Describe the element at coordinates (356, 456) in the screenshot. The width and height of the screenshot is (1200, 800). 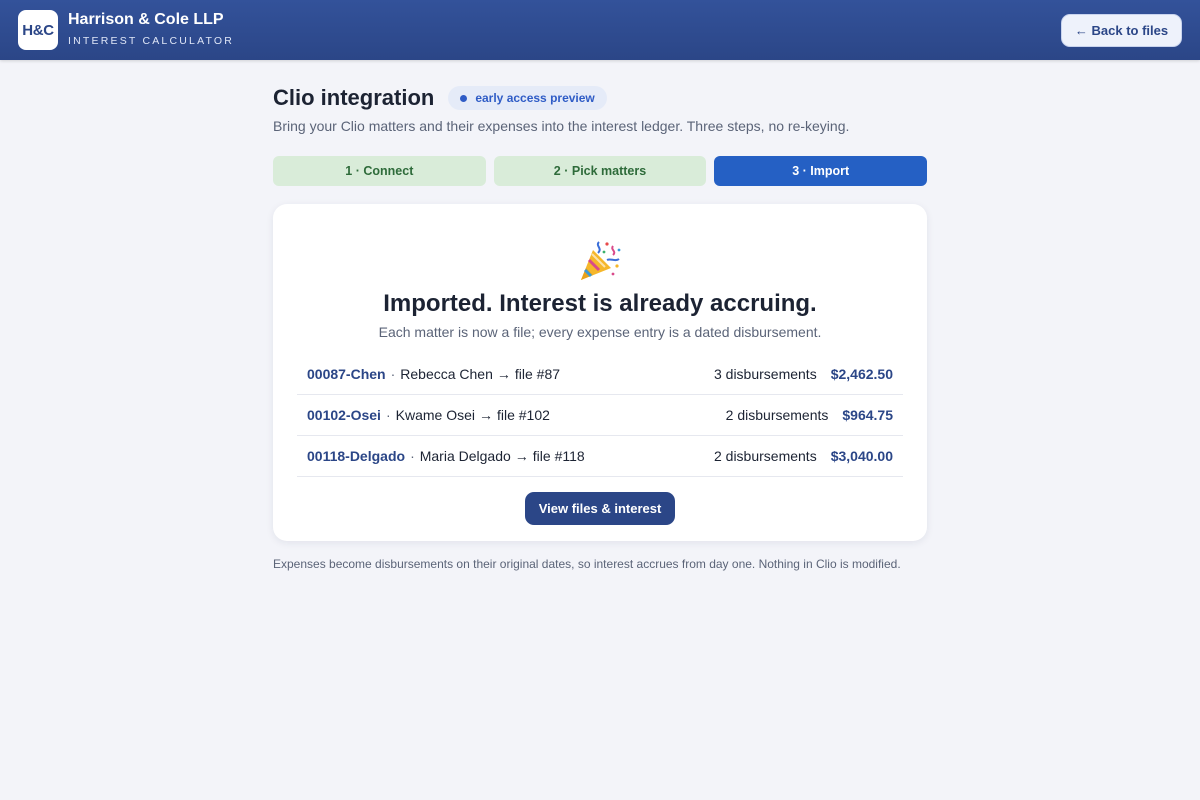
I see `matter-id: 00118-Delgado` at that location.